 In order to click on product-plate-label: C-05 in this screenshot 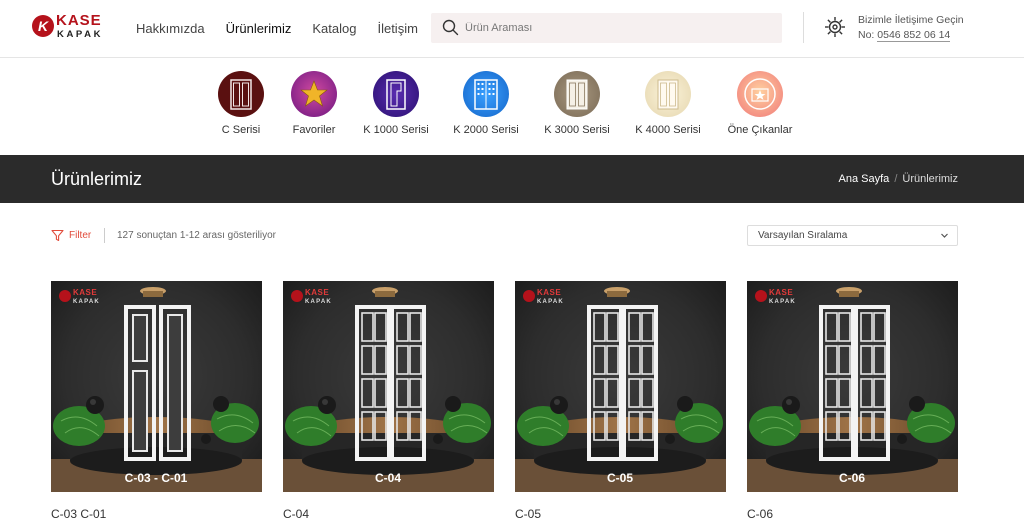, I will do `click(620, 478)`.